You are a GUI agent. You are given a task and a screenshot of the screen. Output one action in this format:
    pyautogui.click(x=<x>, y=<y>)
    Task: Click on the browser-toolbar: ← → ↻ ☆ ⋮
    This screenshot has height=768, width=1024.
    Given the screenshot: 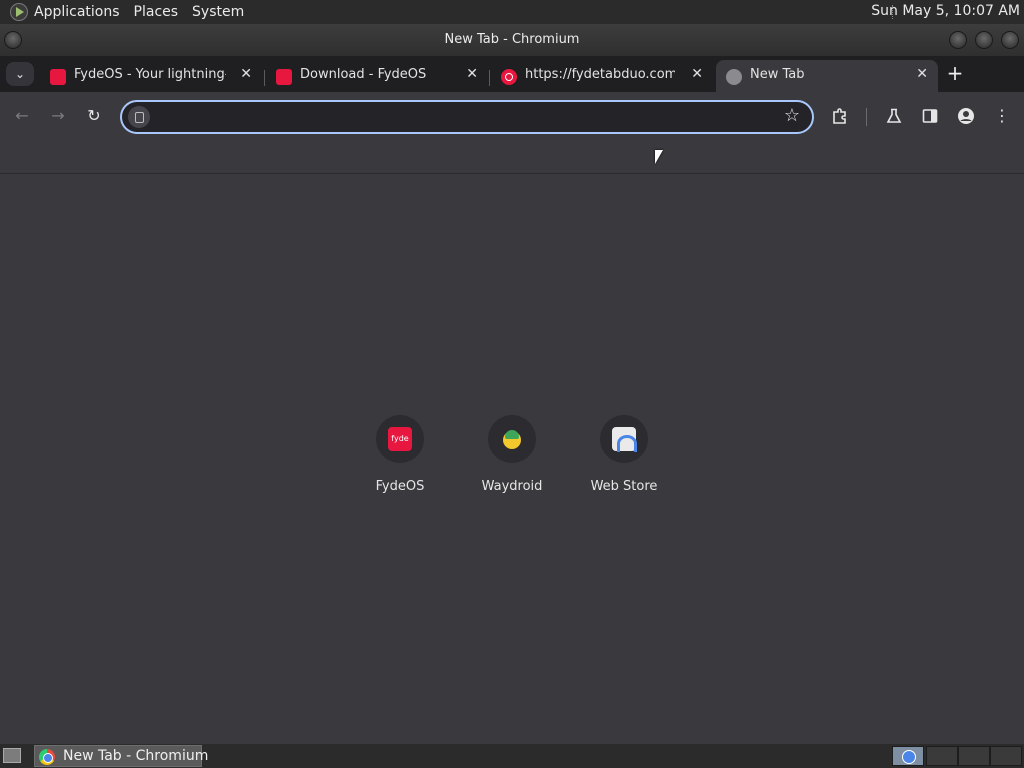 What is the action you would take?
    pyautogui.click(x=512, y=116)
    